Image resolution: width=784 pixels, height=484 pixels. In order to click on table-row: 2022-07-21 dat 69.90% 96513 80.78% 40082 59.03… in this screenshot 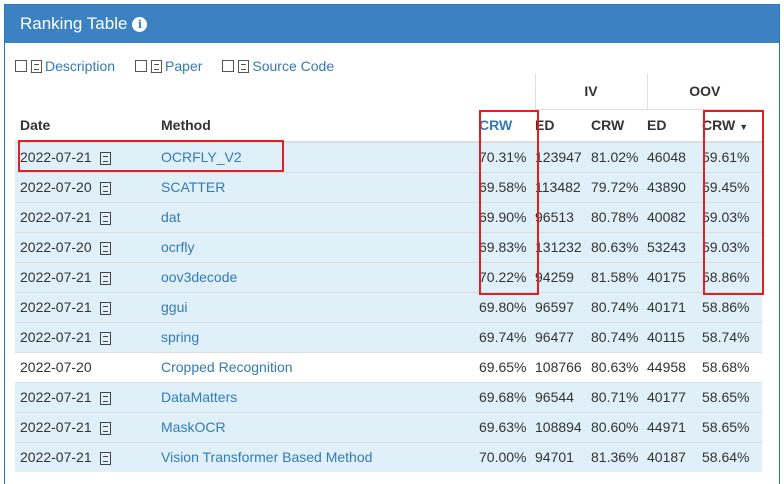, I will do `click(388, 216)`.